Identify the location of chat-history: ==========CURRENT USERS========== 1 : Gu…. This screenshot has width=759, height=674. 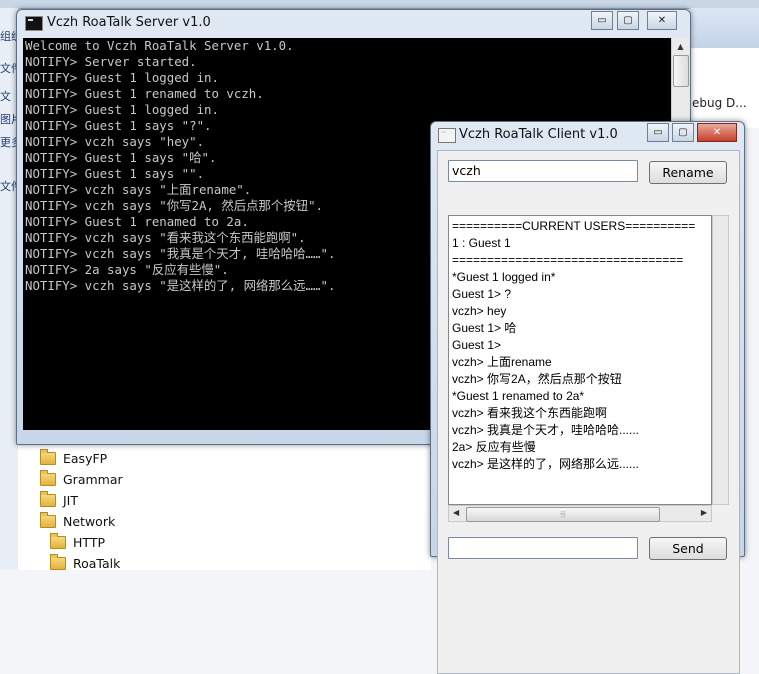
(580, 360).